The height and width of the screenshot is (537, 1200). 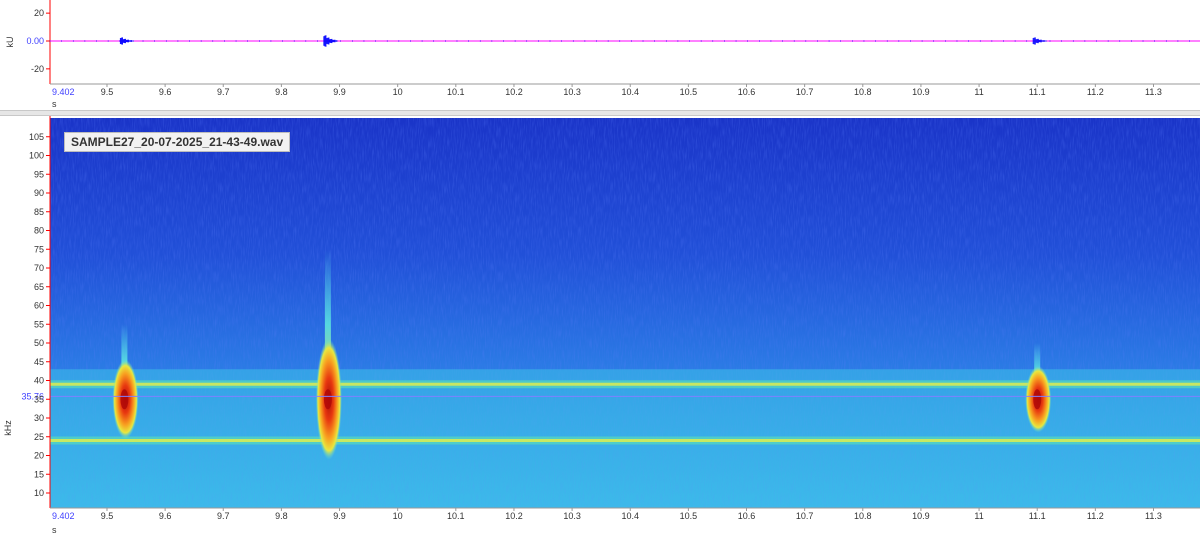 I want to click on spectrogram-x-tick-label: 10.6, so click(x=747, y=516).